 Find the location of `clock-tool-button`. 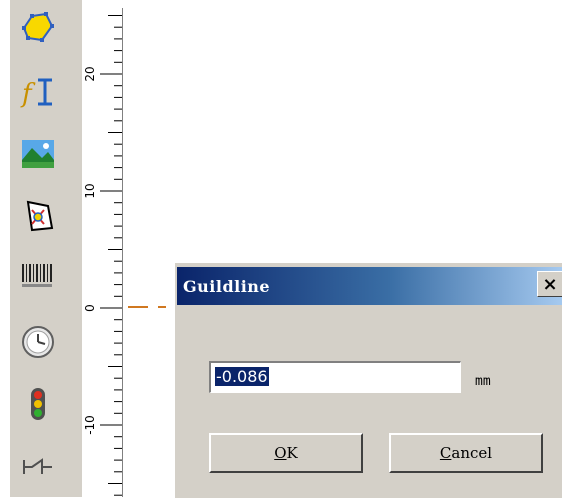

clock-tool-button is located at coordinates (38, 342).